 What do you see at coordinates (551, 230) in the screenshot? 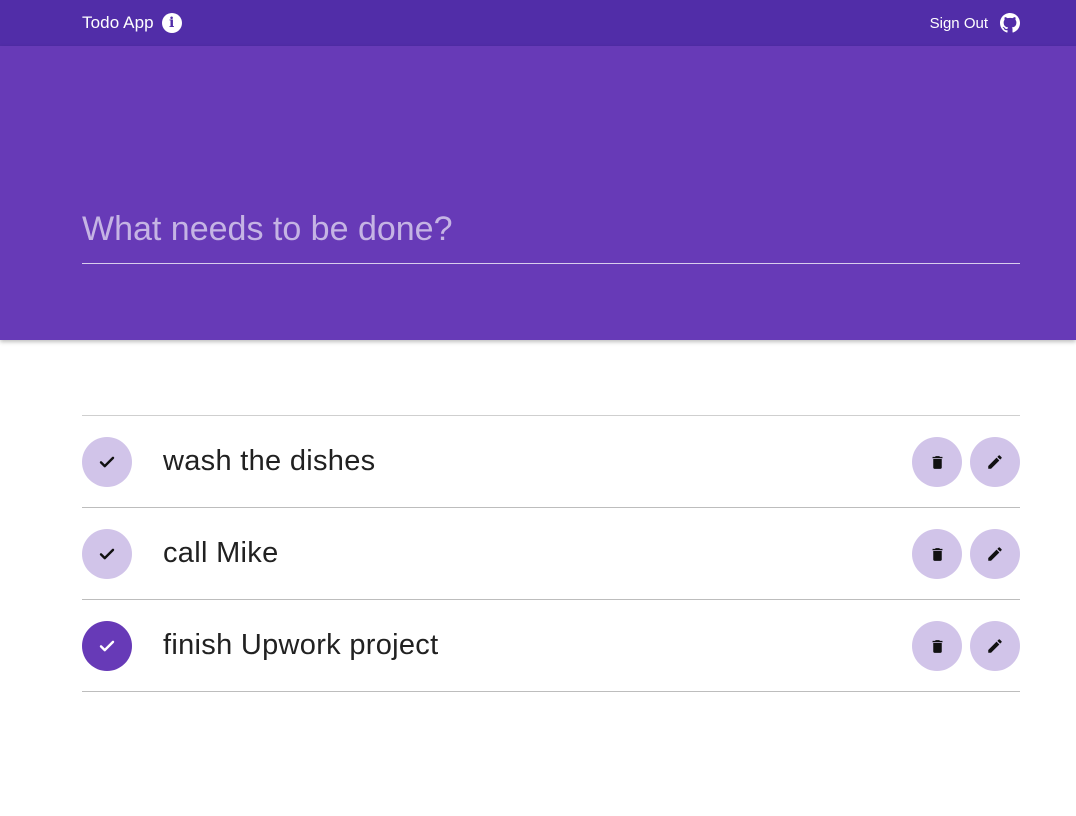
I see `new-todo-input` at bounding box center [551, 230].